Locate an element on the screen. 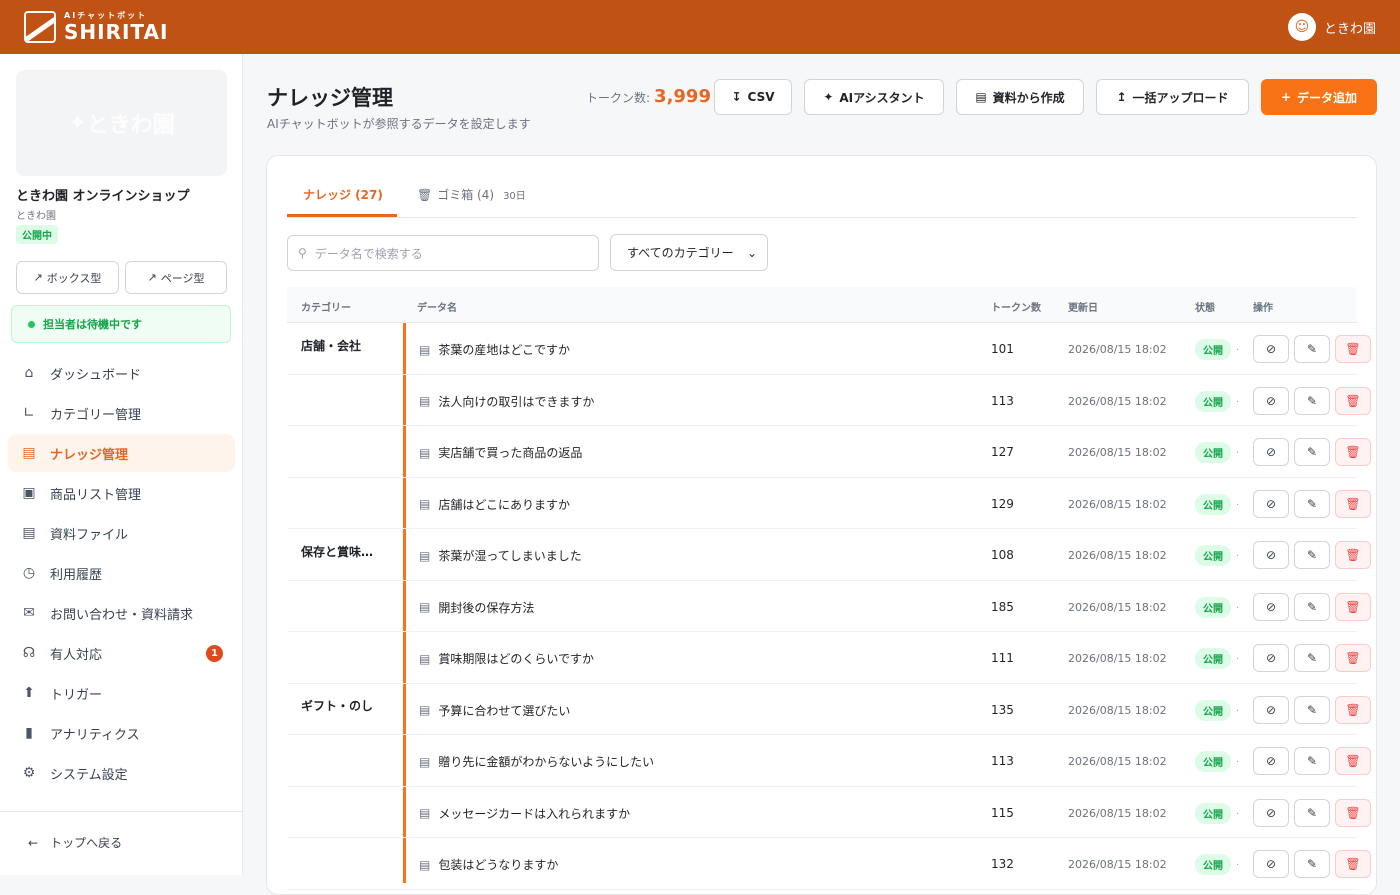 The image size is (1400, 895). sidebar-item-files: ▤ 資料ファイル is located at coordinates (121, 533).